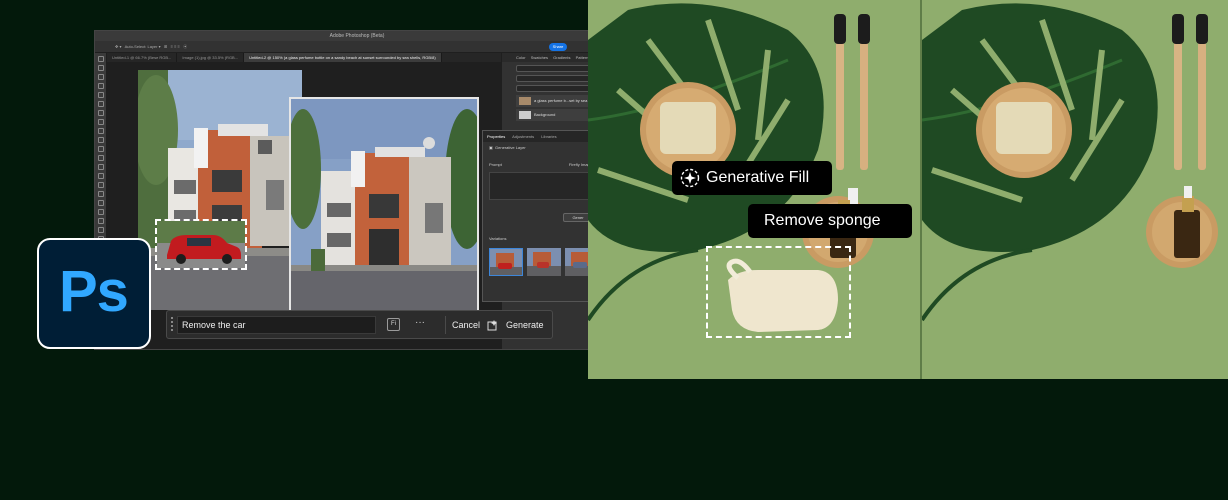 This screenshot has width=1228, height=500. What do you see at coordinates (100, 221) in the screenshot?
I see `shape-tool-icon` at bounding box center [100, 221].